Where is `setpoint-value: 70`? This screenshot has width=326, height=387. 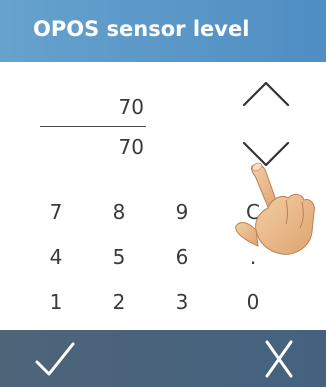 setpoint-value: 70 is located at coordinates (131, 147).